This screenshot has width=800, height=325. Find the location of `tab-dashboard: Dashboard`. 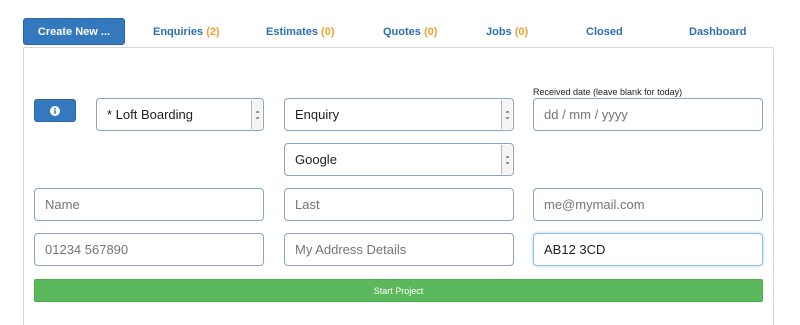

tab-dashboard: Dashboard is located at coordinates (717, 32).